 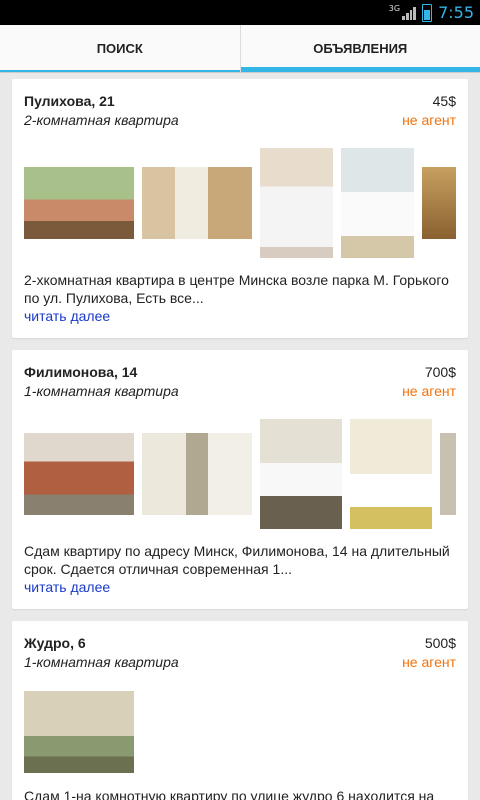 I want to click on listing-price: 700$, so click(x=440, y=372).